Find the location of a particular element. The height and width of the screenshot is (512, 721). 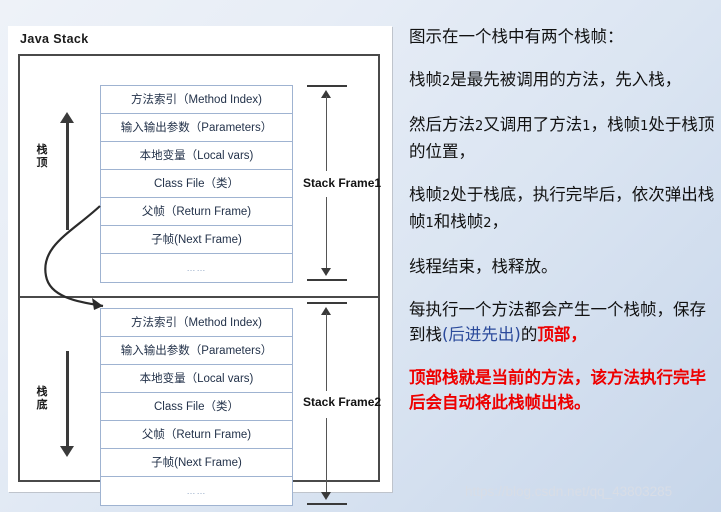

paragraph-intro-text: 图示在一个栈中有两个栈帧： is located at coordinates (516, 36).